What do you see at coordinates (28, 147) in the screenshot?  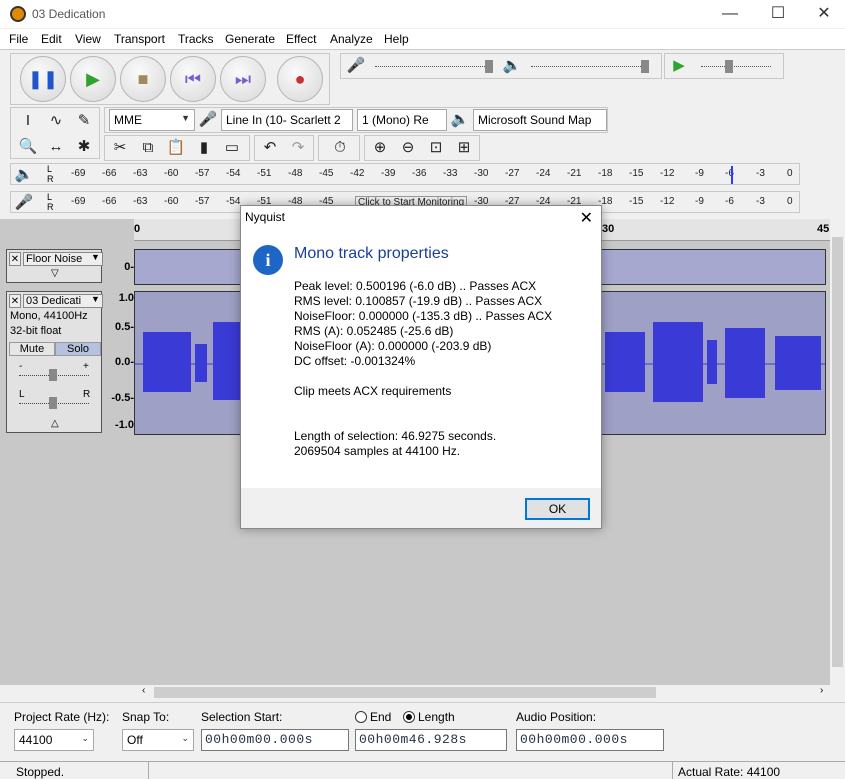 I see `zoom-tool-icon: 🔍` at bounding box center [28, 147].